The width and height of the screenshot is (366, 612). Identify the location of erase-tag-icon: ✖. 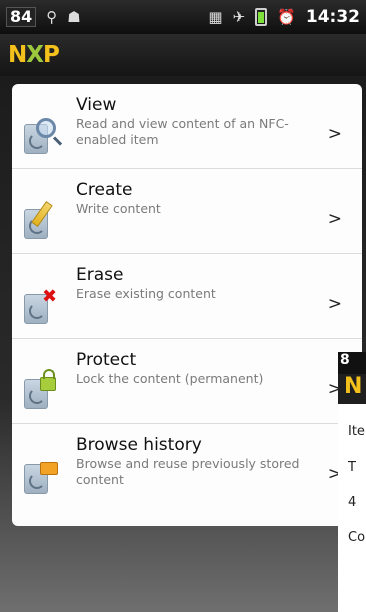
(42, 306).